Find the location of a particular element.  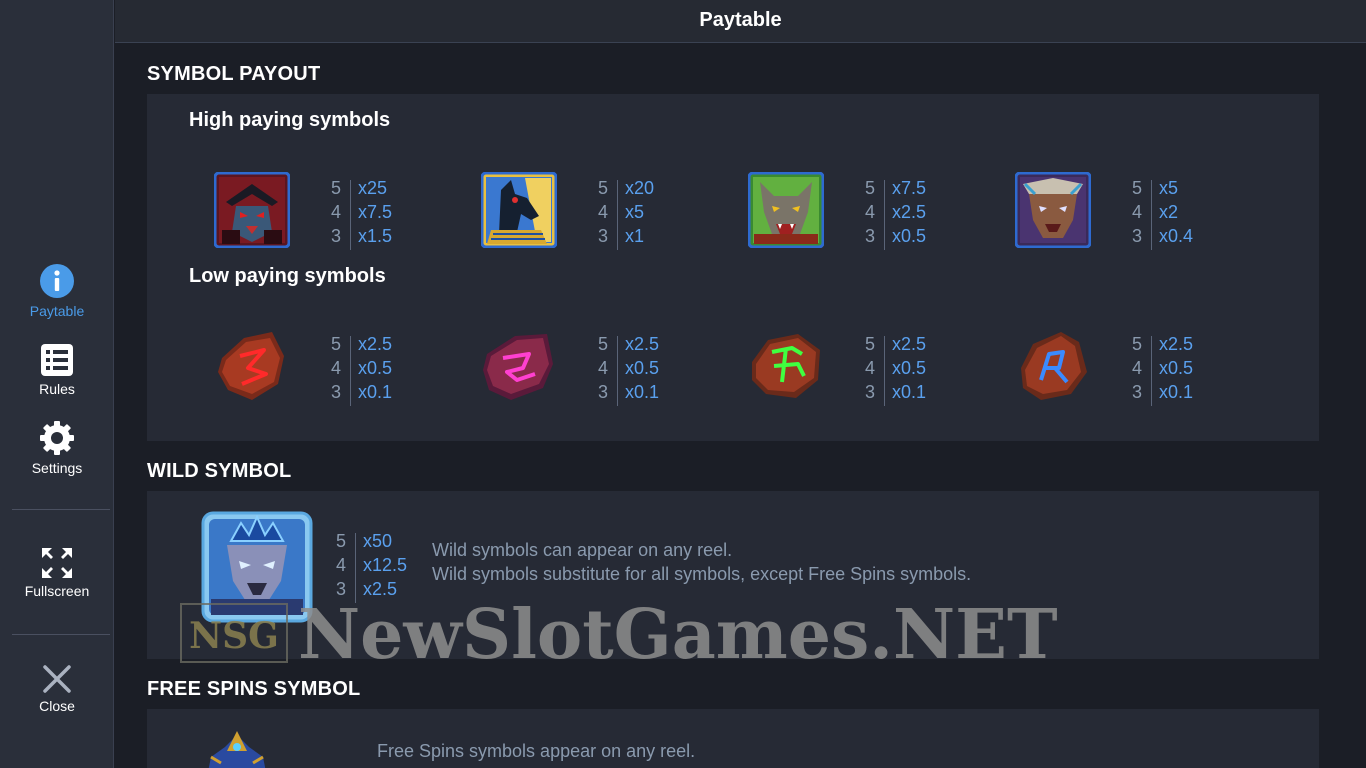

red-rune-symbol is located at coordinates (252, 366).